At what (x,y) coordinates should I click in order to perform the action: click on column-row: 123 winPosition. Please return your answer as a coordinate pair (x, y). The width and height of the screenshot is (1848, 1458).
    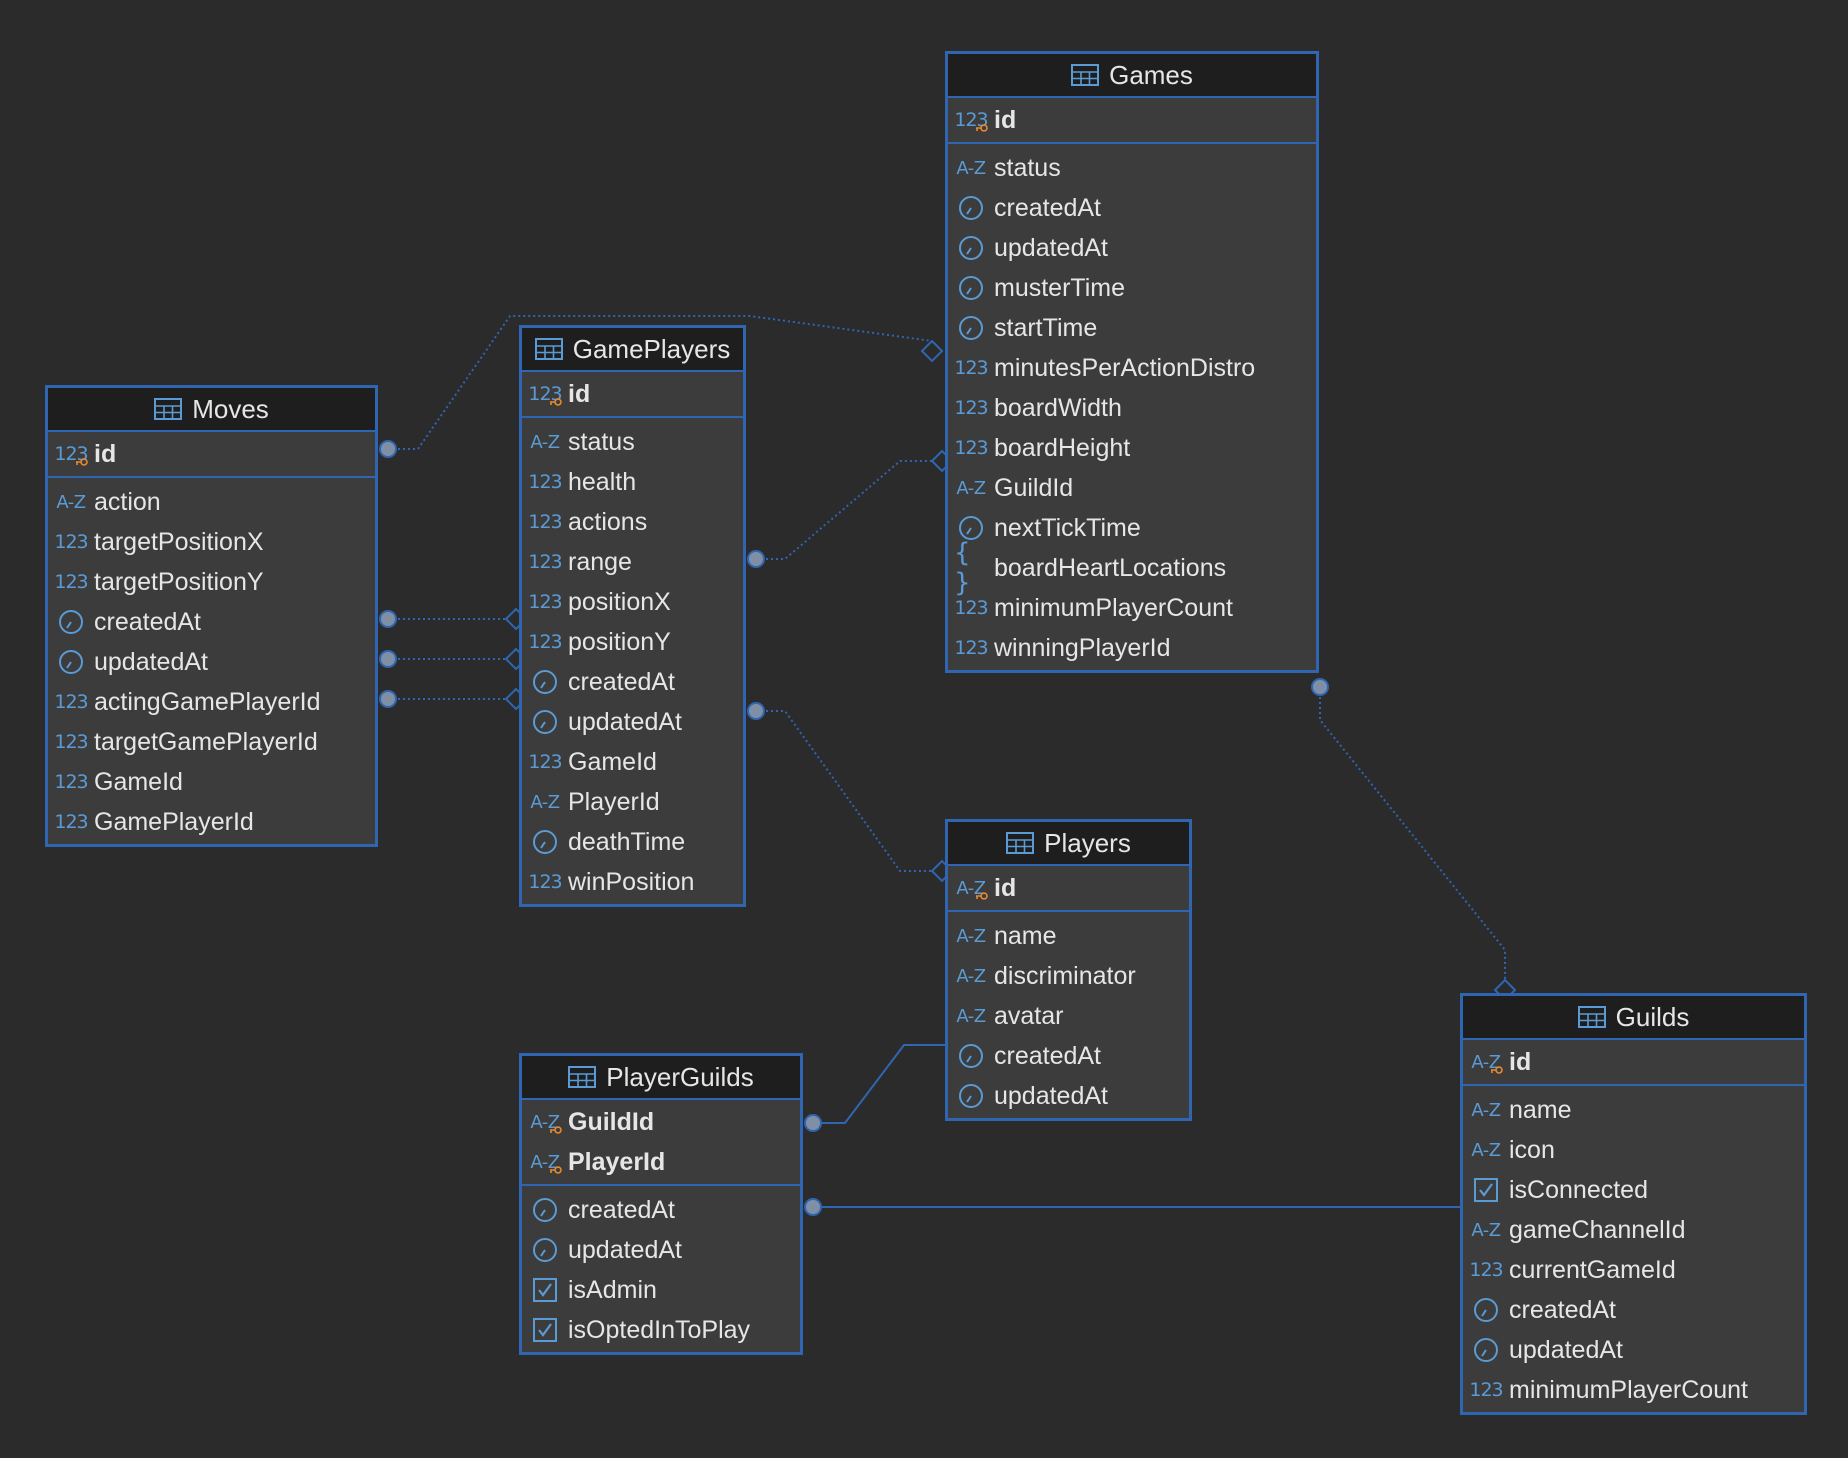
    Looking at the image, I should click on (632, 882).